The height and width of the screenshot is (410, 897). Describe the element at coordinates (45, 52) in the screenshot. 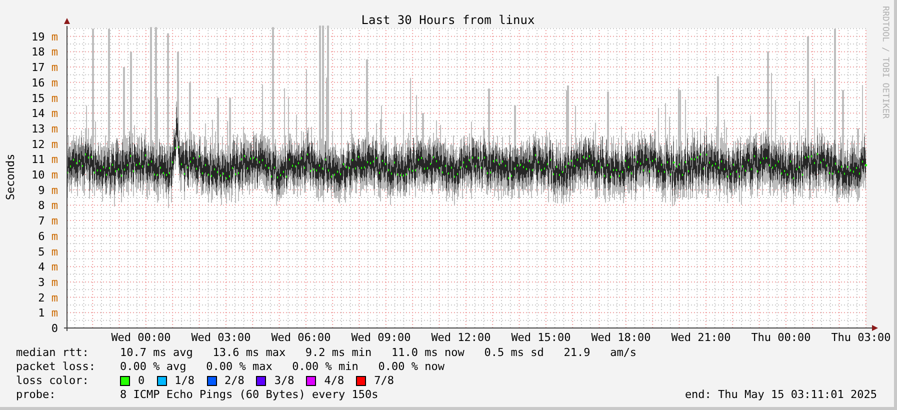

I see `y-tick-label: 18 m` at that location.